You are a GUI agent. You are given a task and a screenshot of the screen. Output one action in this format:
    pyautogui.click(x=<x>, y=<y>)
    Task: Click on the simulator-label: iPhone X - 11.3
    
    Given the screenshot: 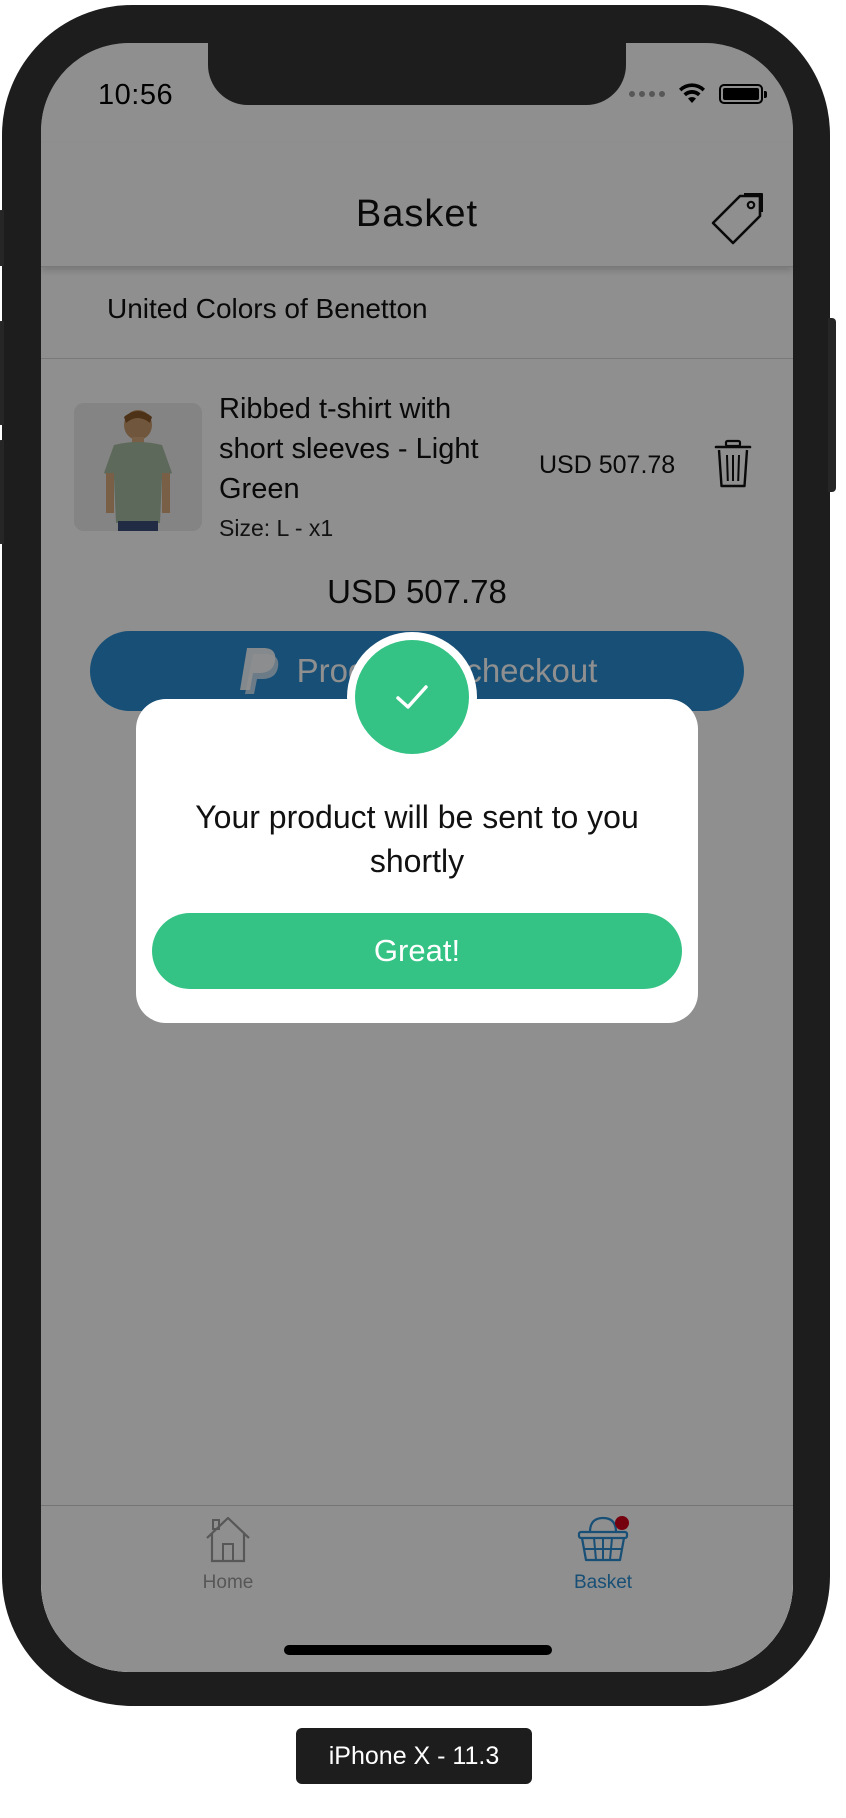 What is the action you would take?
    pyautogui.click(x=414, y=1756)
    